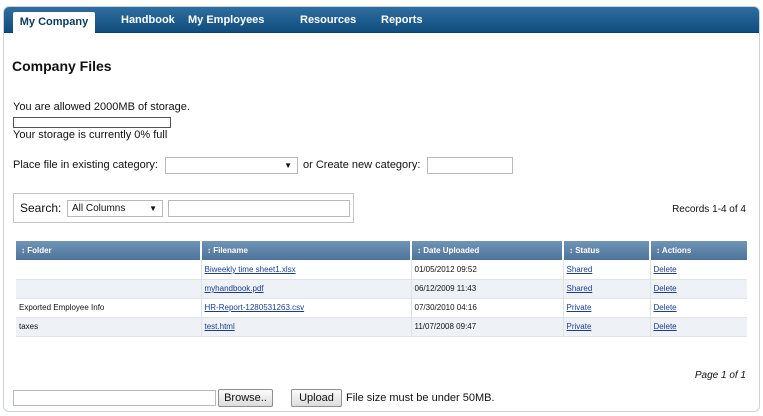 This screenshot has height=416, width=763. What do you see at coordinates (487, 270) in the screenshot?
I see `cell-date: 01/05/2012 09:52` at bounding box center [487, 270].